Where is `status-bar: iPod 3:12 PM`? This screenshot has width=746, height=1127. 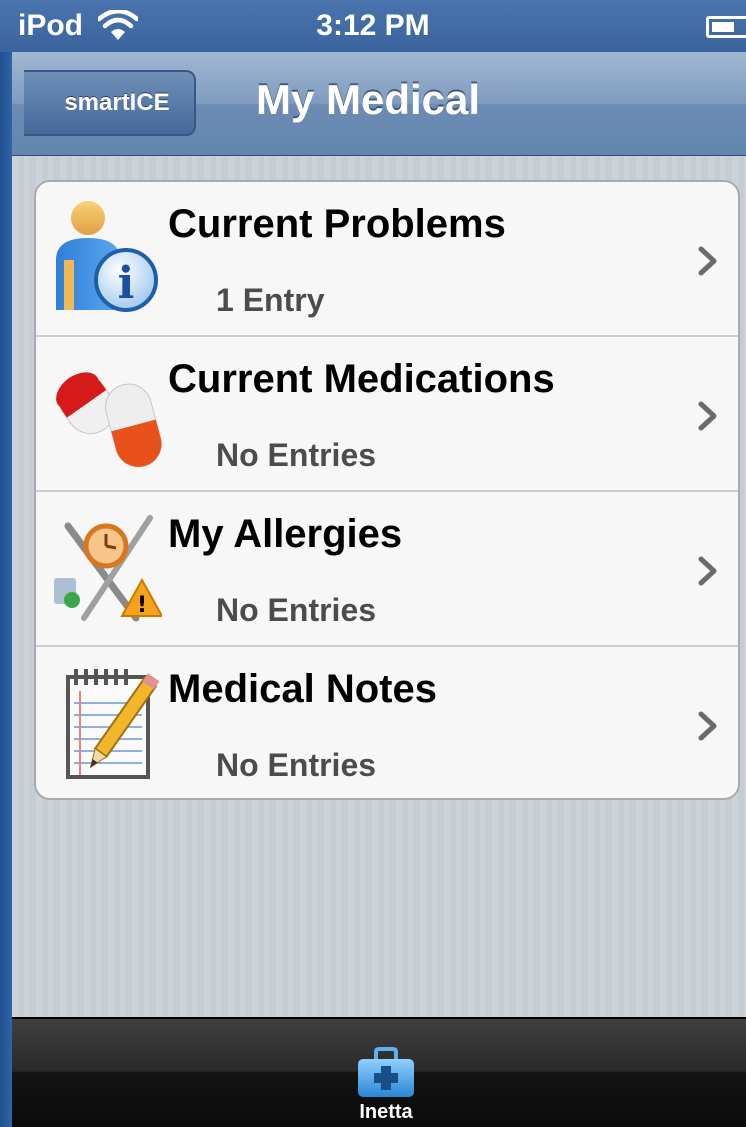 status-bar: iPod 3:12 PM is located at coordinates (373, 26).